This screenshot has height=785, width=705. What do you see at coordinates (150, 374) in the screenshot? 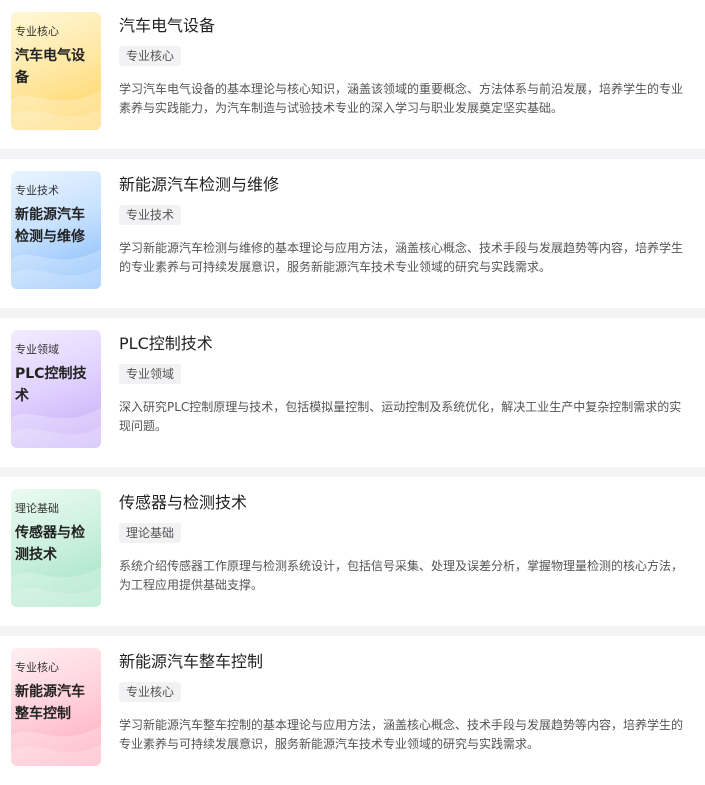
I see `course-tag: 专业领域` at bounding box center [150, 374].